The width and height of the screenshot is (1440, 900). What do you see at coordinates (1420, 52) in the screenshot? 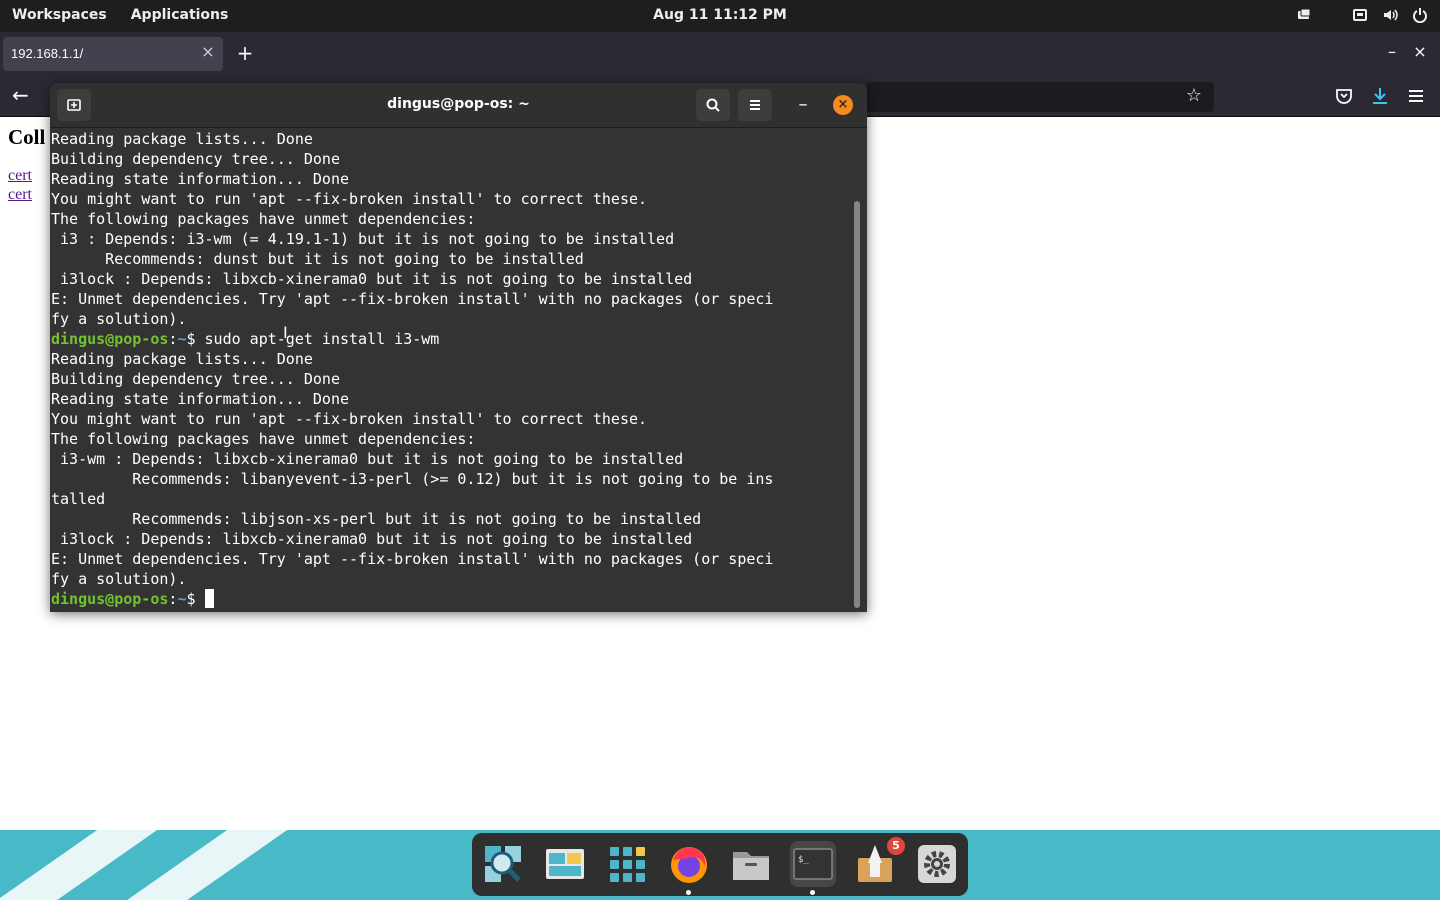
I see `window-close-button: ×` at bounding box center [1420, 52].